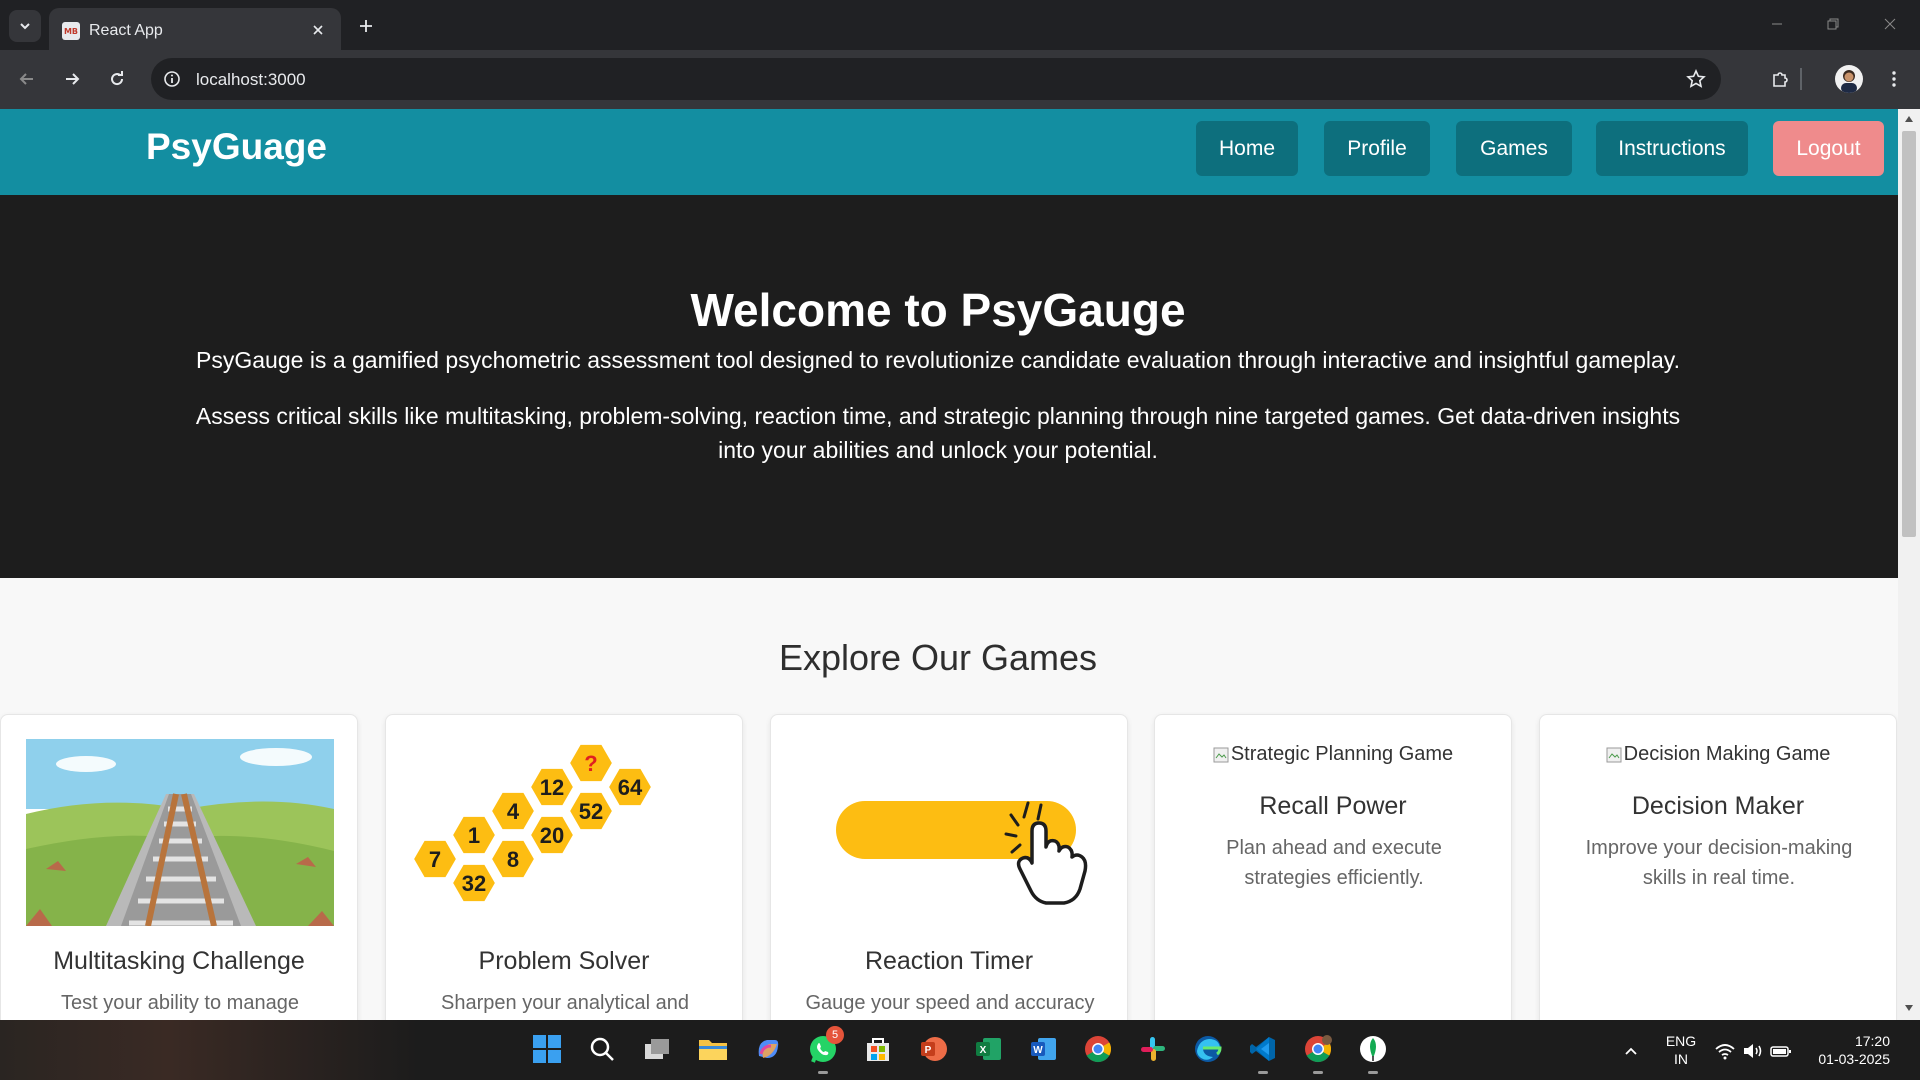  I want to click on taskbar-mongodb-compass, so click(1373, 1052).